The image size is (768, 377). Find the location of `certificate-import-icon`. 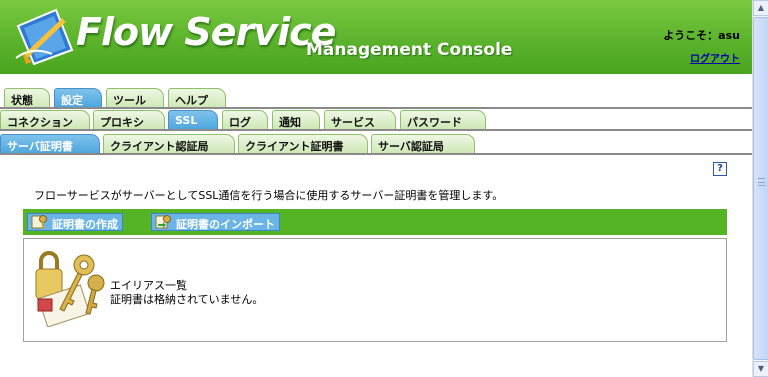

certificate-import-icon is located at coordinates (163, 222).